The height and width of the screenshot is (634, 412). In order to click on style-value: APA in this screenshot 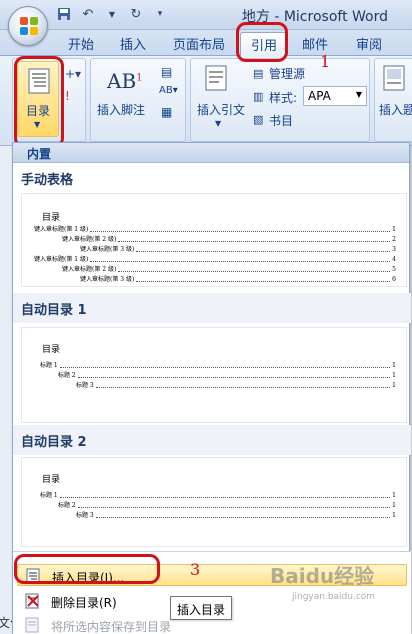, I will do `click(319, 96)`.